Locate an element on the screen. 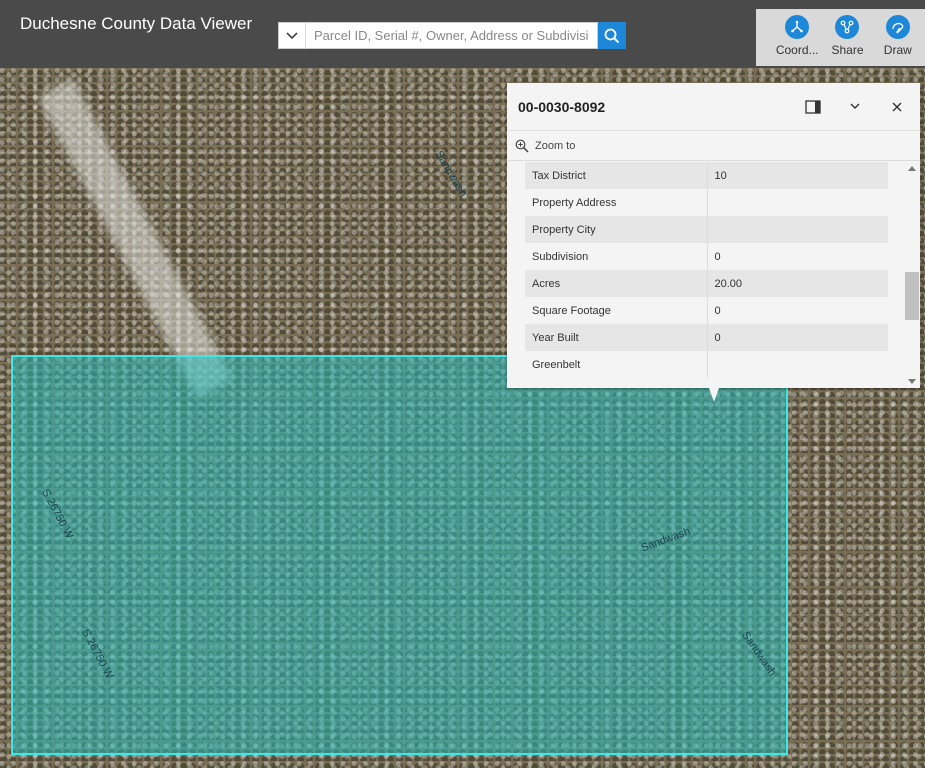 This screenshot has width=925, height=768. dock-button is located at coordinates (813, 107).